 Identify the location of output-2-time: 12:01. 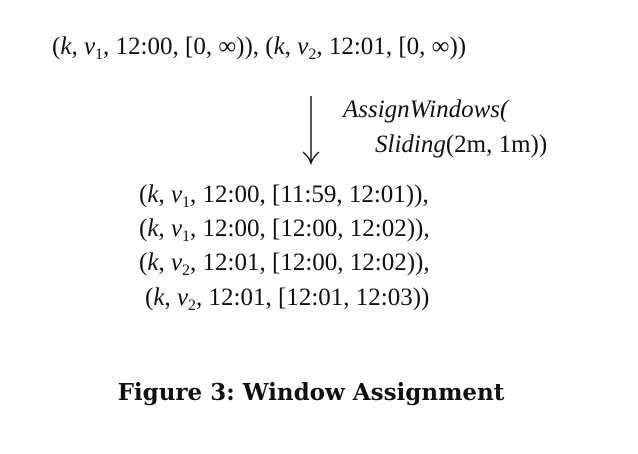
(231, 262).